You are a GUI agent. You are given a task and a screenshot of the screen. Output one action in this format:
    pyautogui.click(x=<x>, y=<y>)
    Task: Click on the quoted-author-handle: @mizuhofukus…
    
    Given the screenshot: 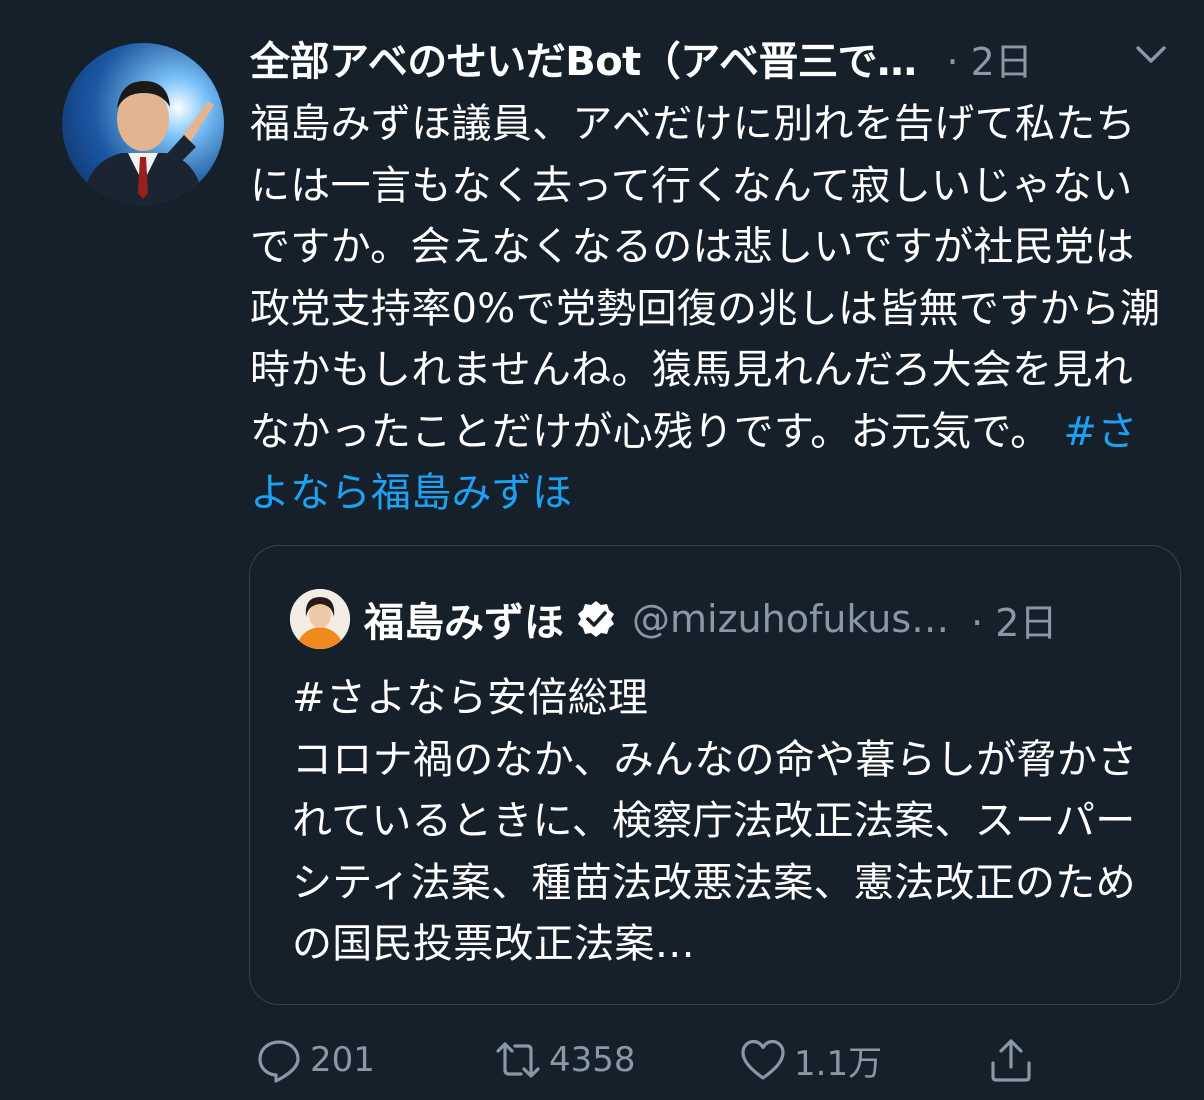 What is the action you would take?
    pyautogui.click(x=790, y=619)
    